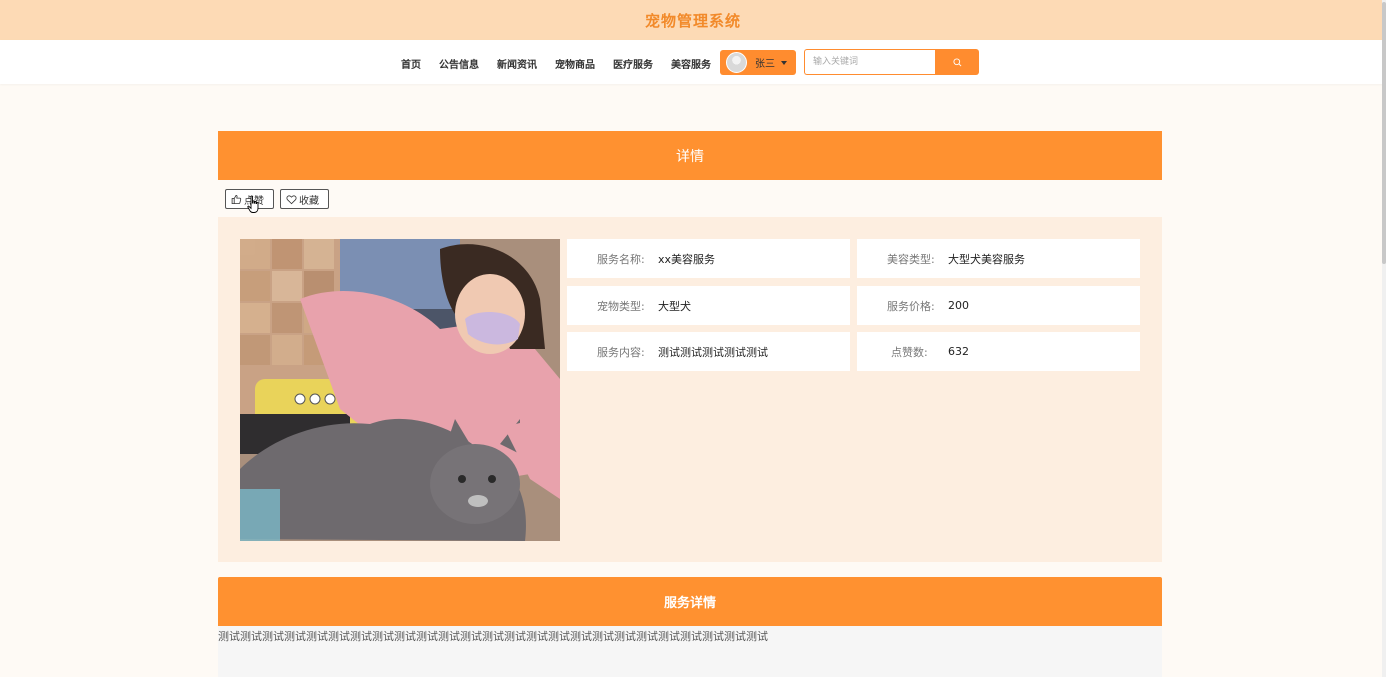  Describe the element at coordinates (998, 351) in the screenshot. I see `info-card-likes: 点赞数: 632` at that location.